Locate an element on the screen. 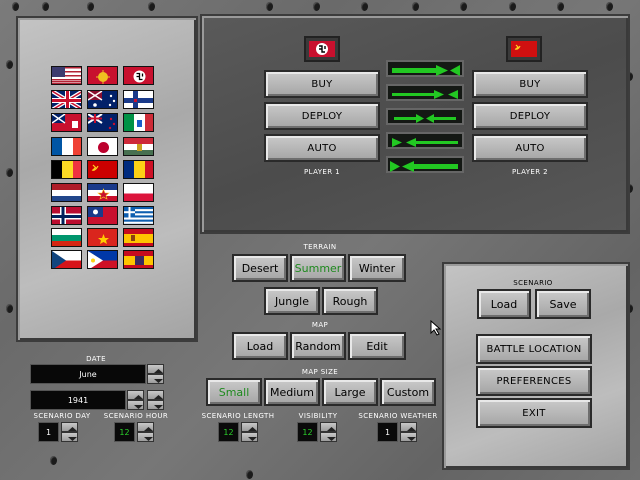 The image size is (640, 480). czech-flag-icon is located at coordinates (66, 259).